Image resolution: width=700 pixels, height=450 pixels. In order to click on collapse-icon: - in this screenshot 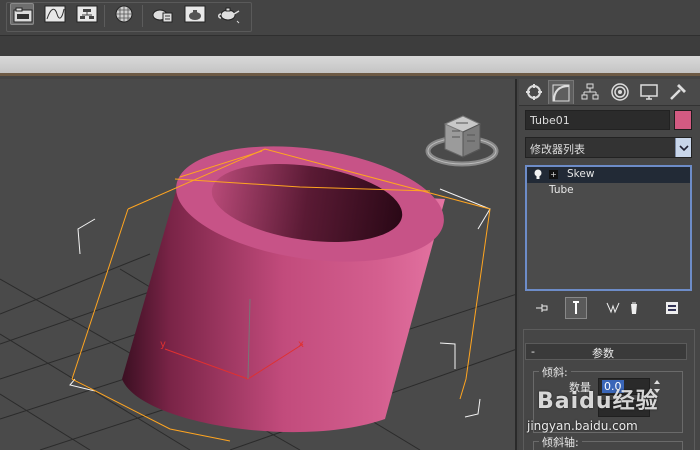, I will do `click(533, 351)`.